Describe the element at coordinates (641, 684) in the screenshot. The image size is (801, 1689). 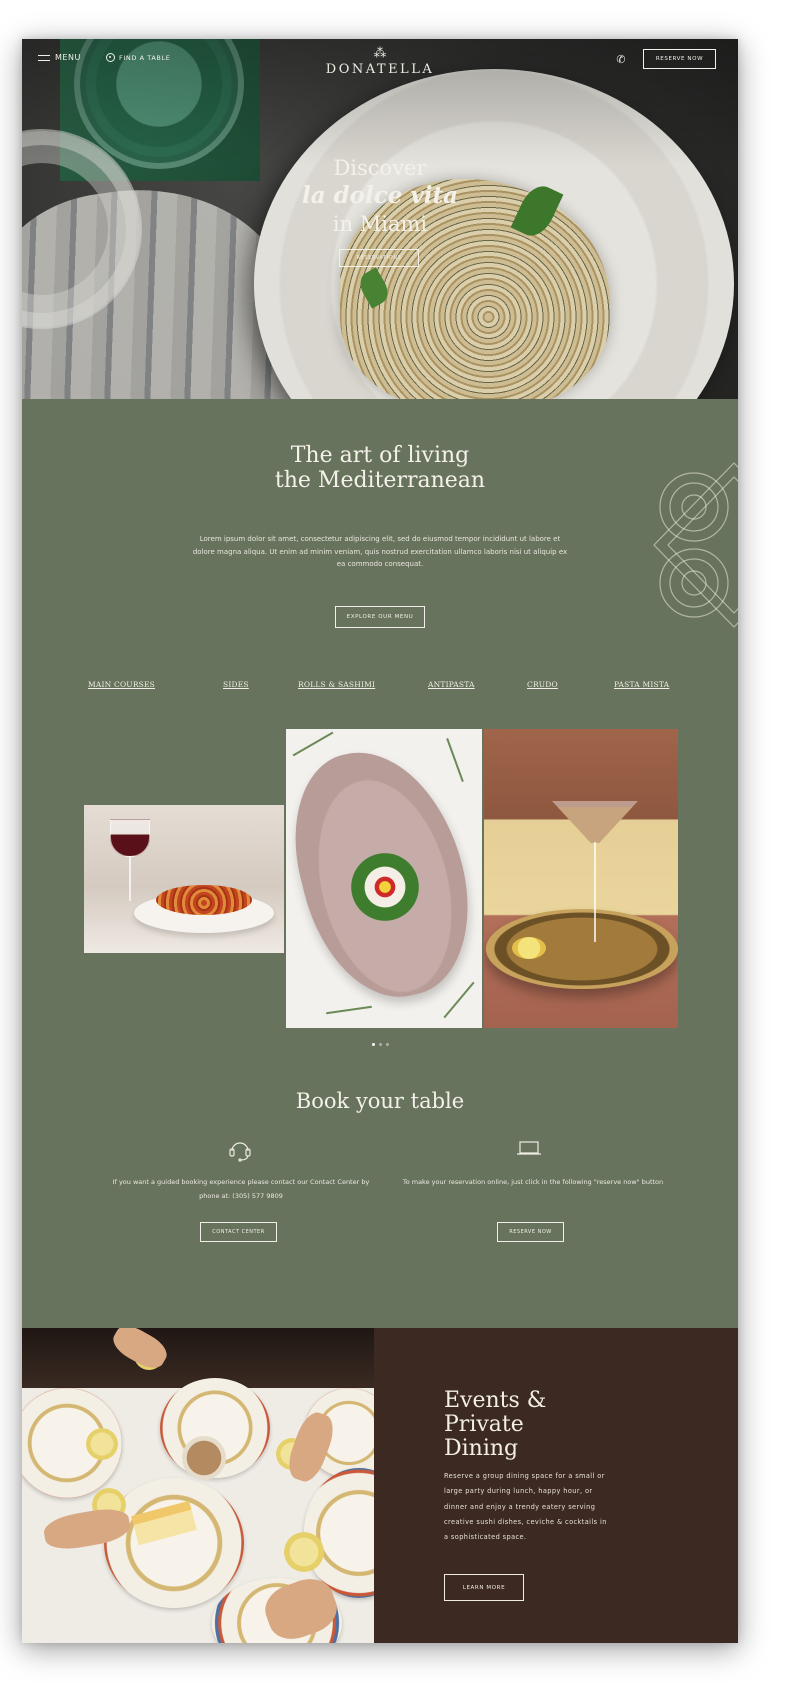
I see `category-pasta-mista: PASTA MISTA` at that location.